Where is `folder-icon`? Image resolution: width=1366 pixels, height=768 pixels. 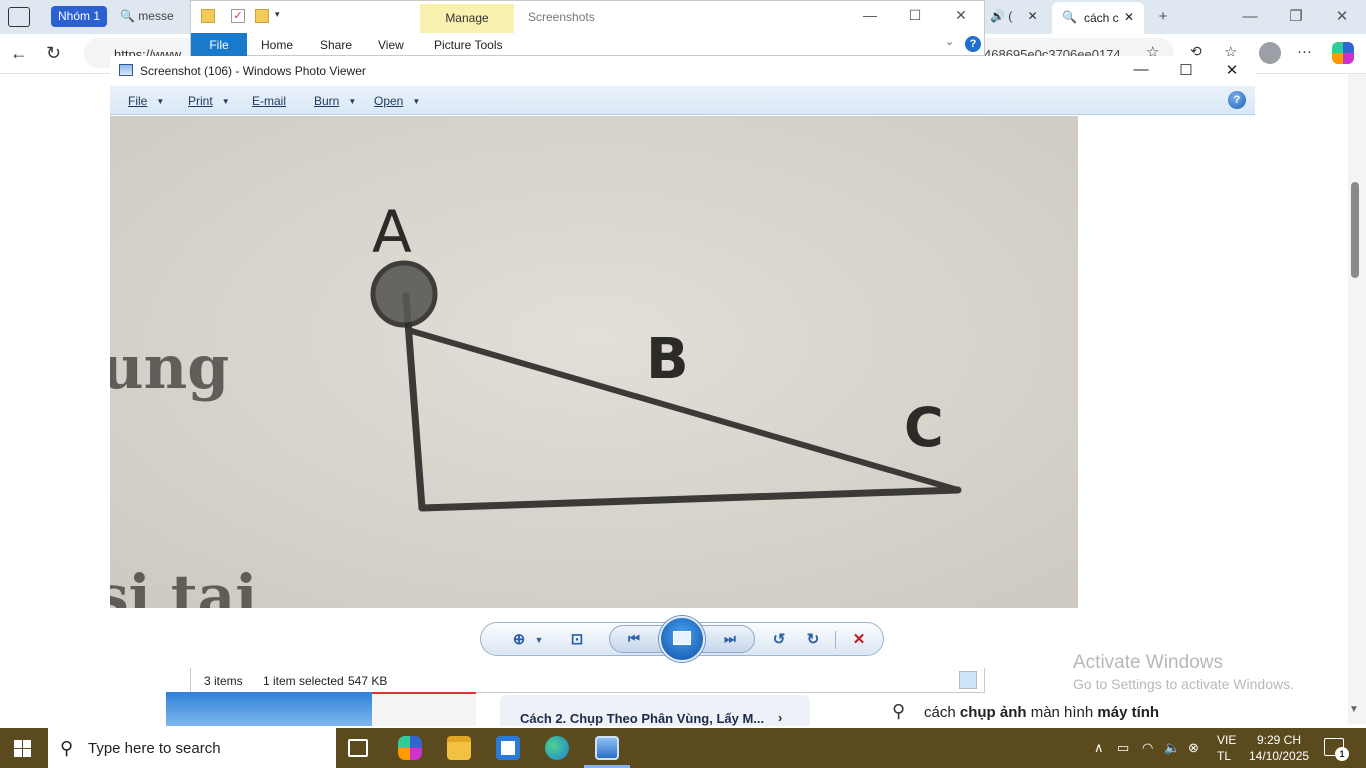 folder-icon is located at coordinates (208, 16).